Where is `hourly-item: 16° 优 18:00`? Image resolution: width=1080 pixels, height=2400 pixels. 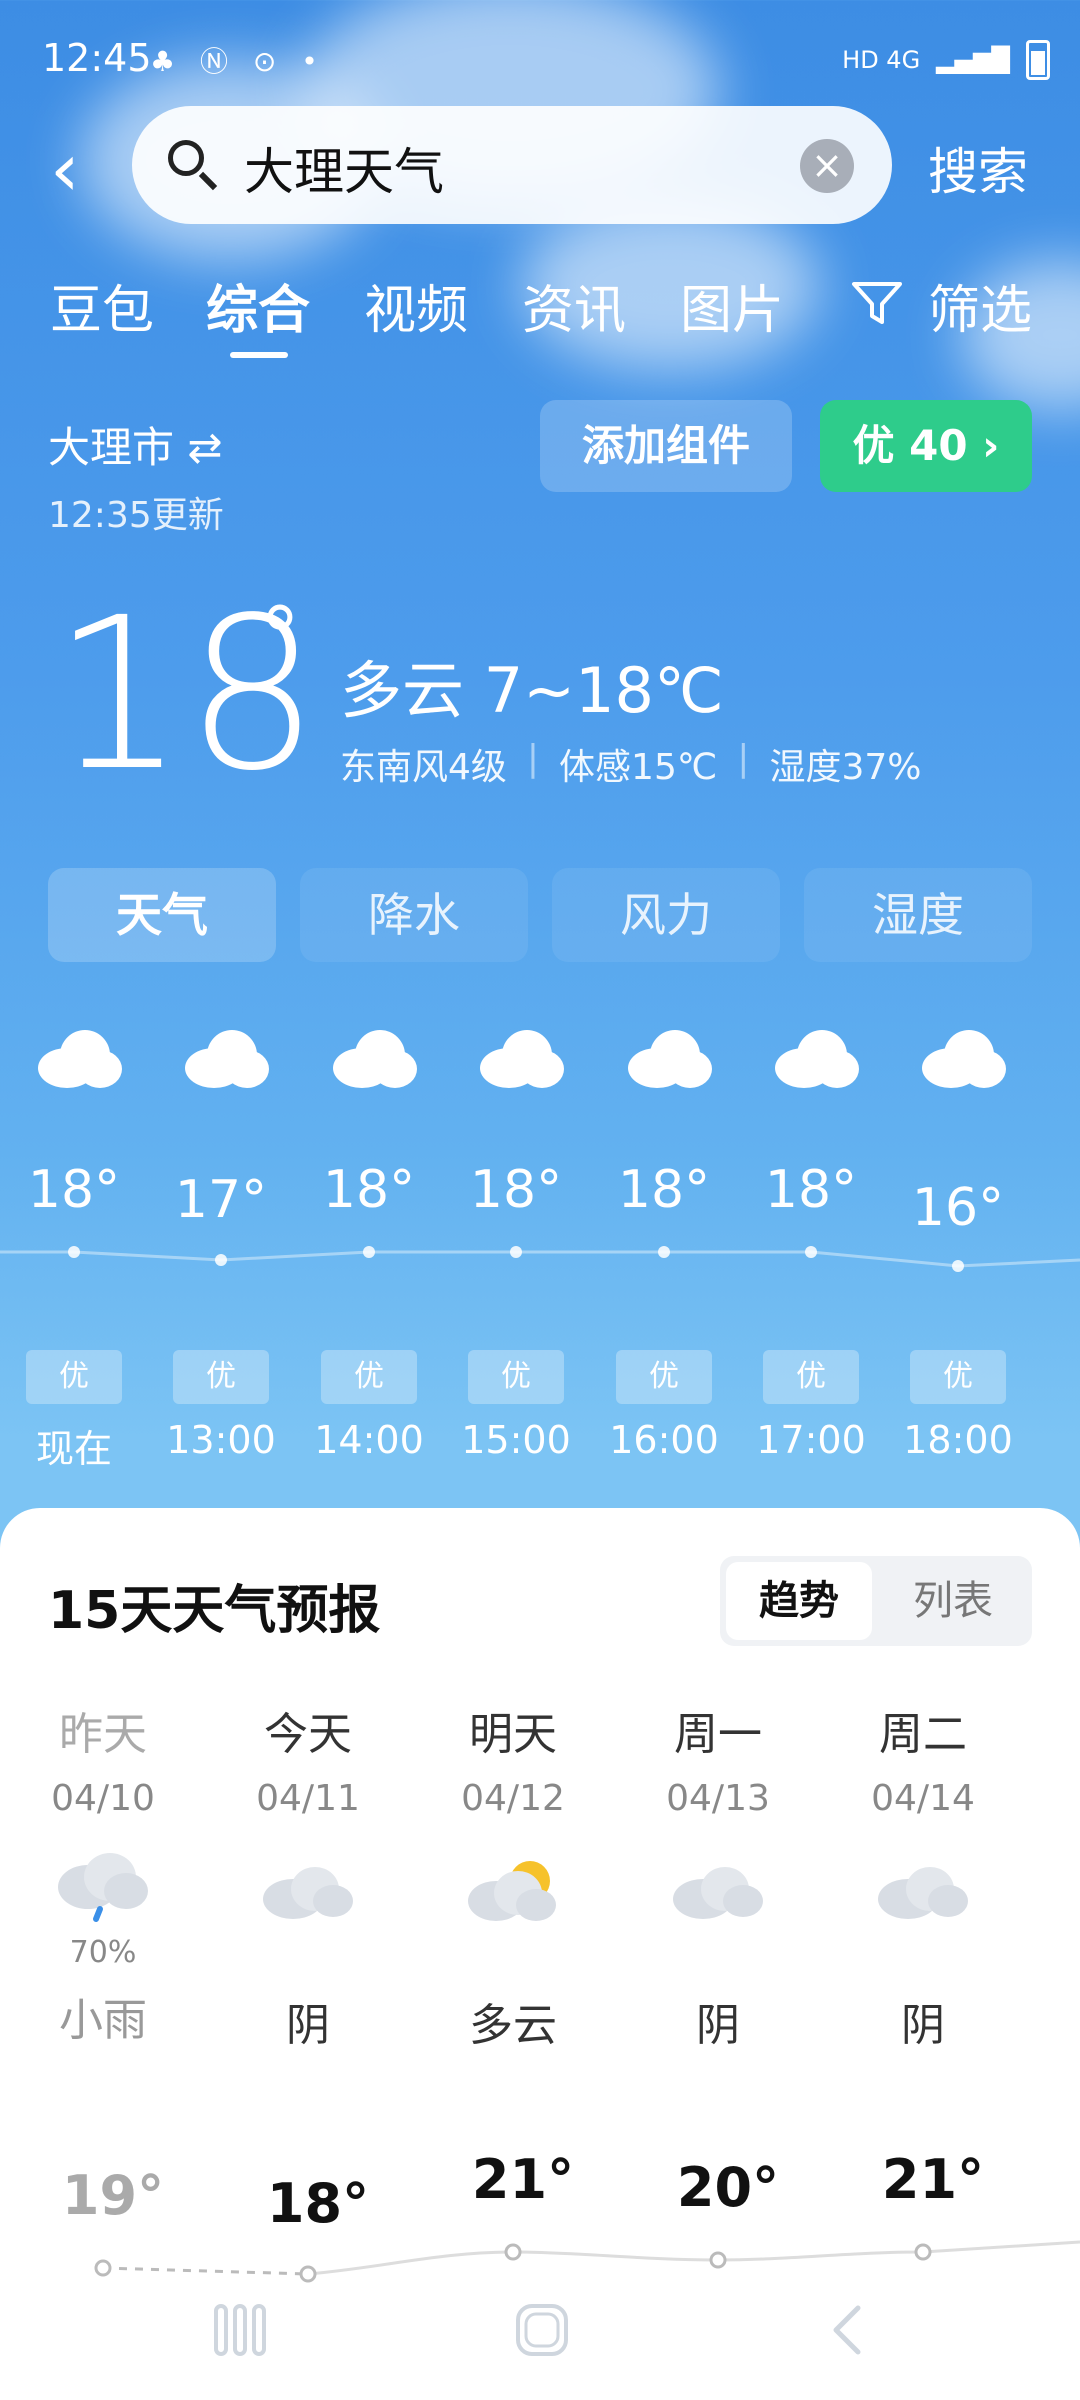 hourly-item: 16° 优 18:00 is located at coordinates (958, 1241).